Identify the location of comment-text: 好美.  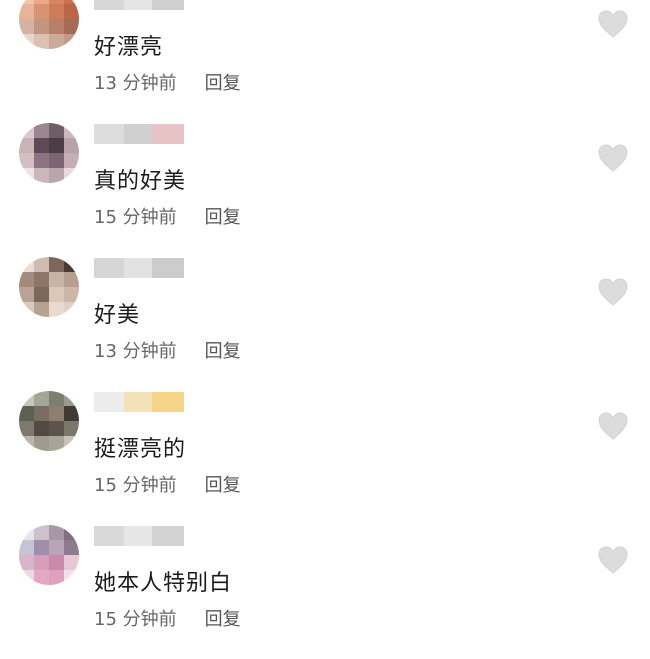
(117, 315).